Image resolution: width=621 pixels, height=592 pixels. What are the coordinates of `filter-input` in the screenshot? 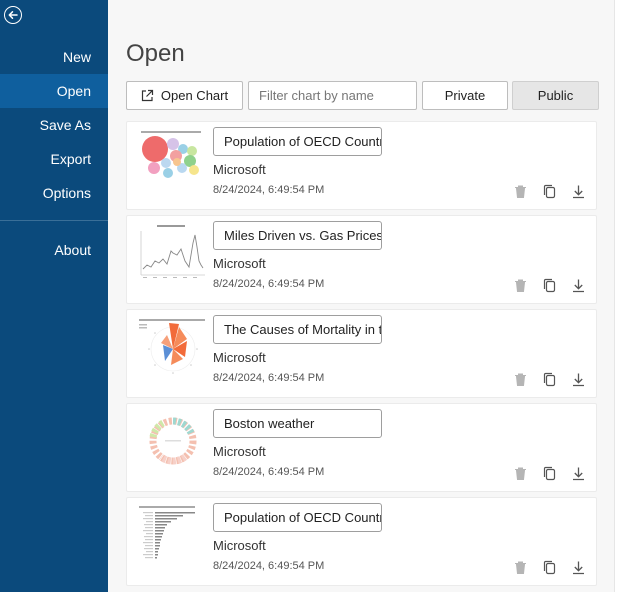 It's located at (332, 95).